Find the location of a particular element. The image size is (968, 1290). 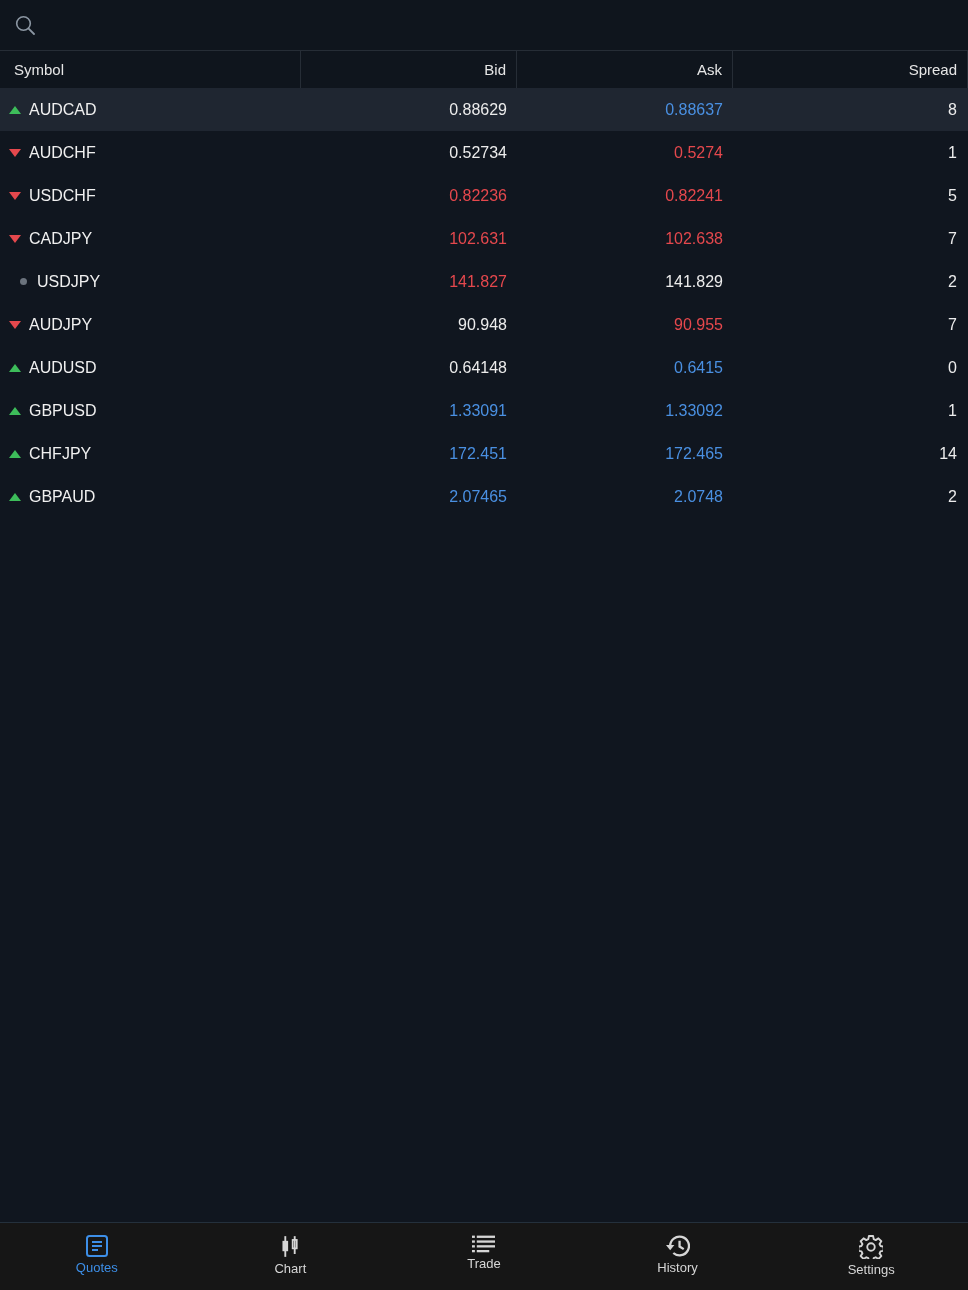

ask-price: 2.0748 is located at coordinates (698, 496).